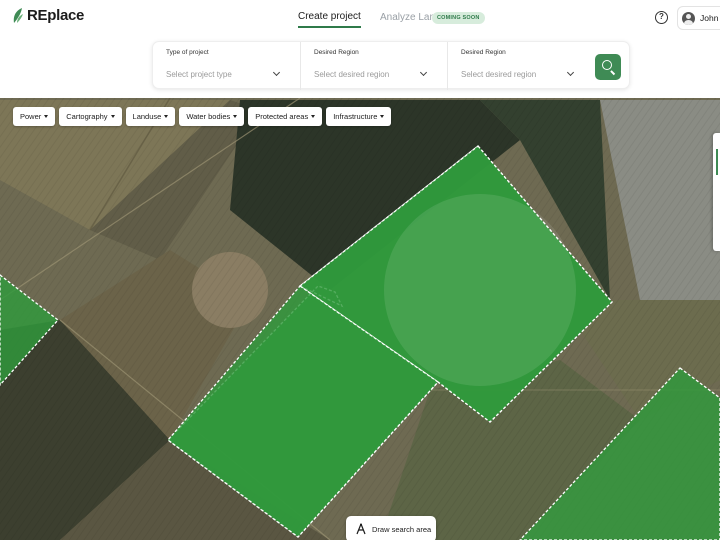 This screenshot has height=540, width=720. What do you see at coordinates (402, 529) in the screenshot?
I see `draw-search-area-label: Draw search area` at bounding box center [402, 529].